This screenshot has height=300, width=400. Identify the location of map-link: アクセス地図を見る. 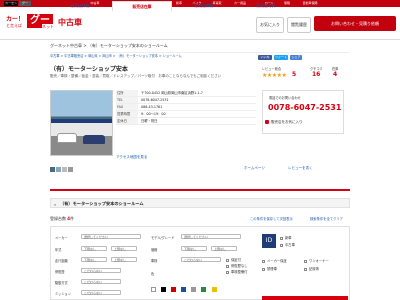
(131, 157).